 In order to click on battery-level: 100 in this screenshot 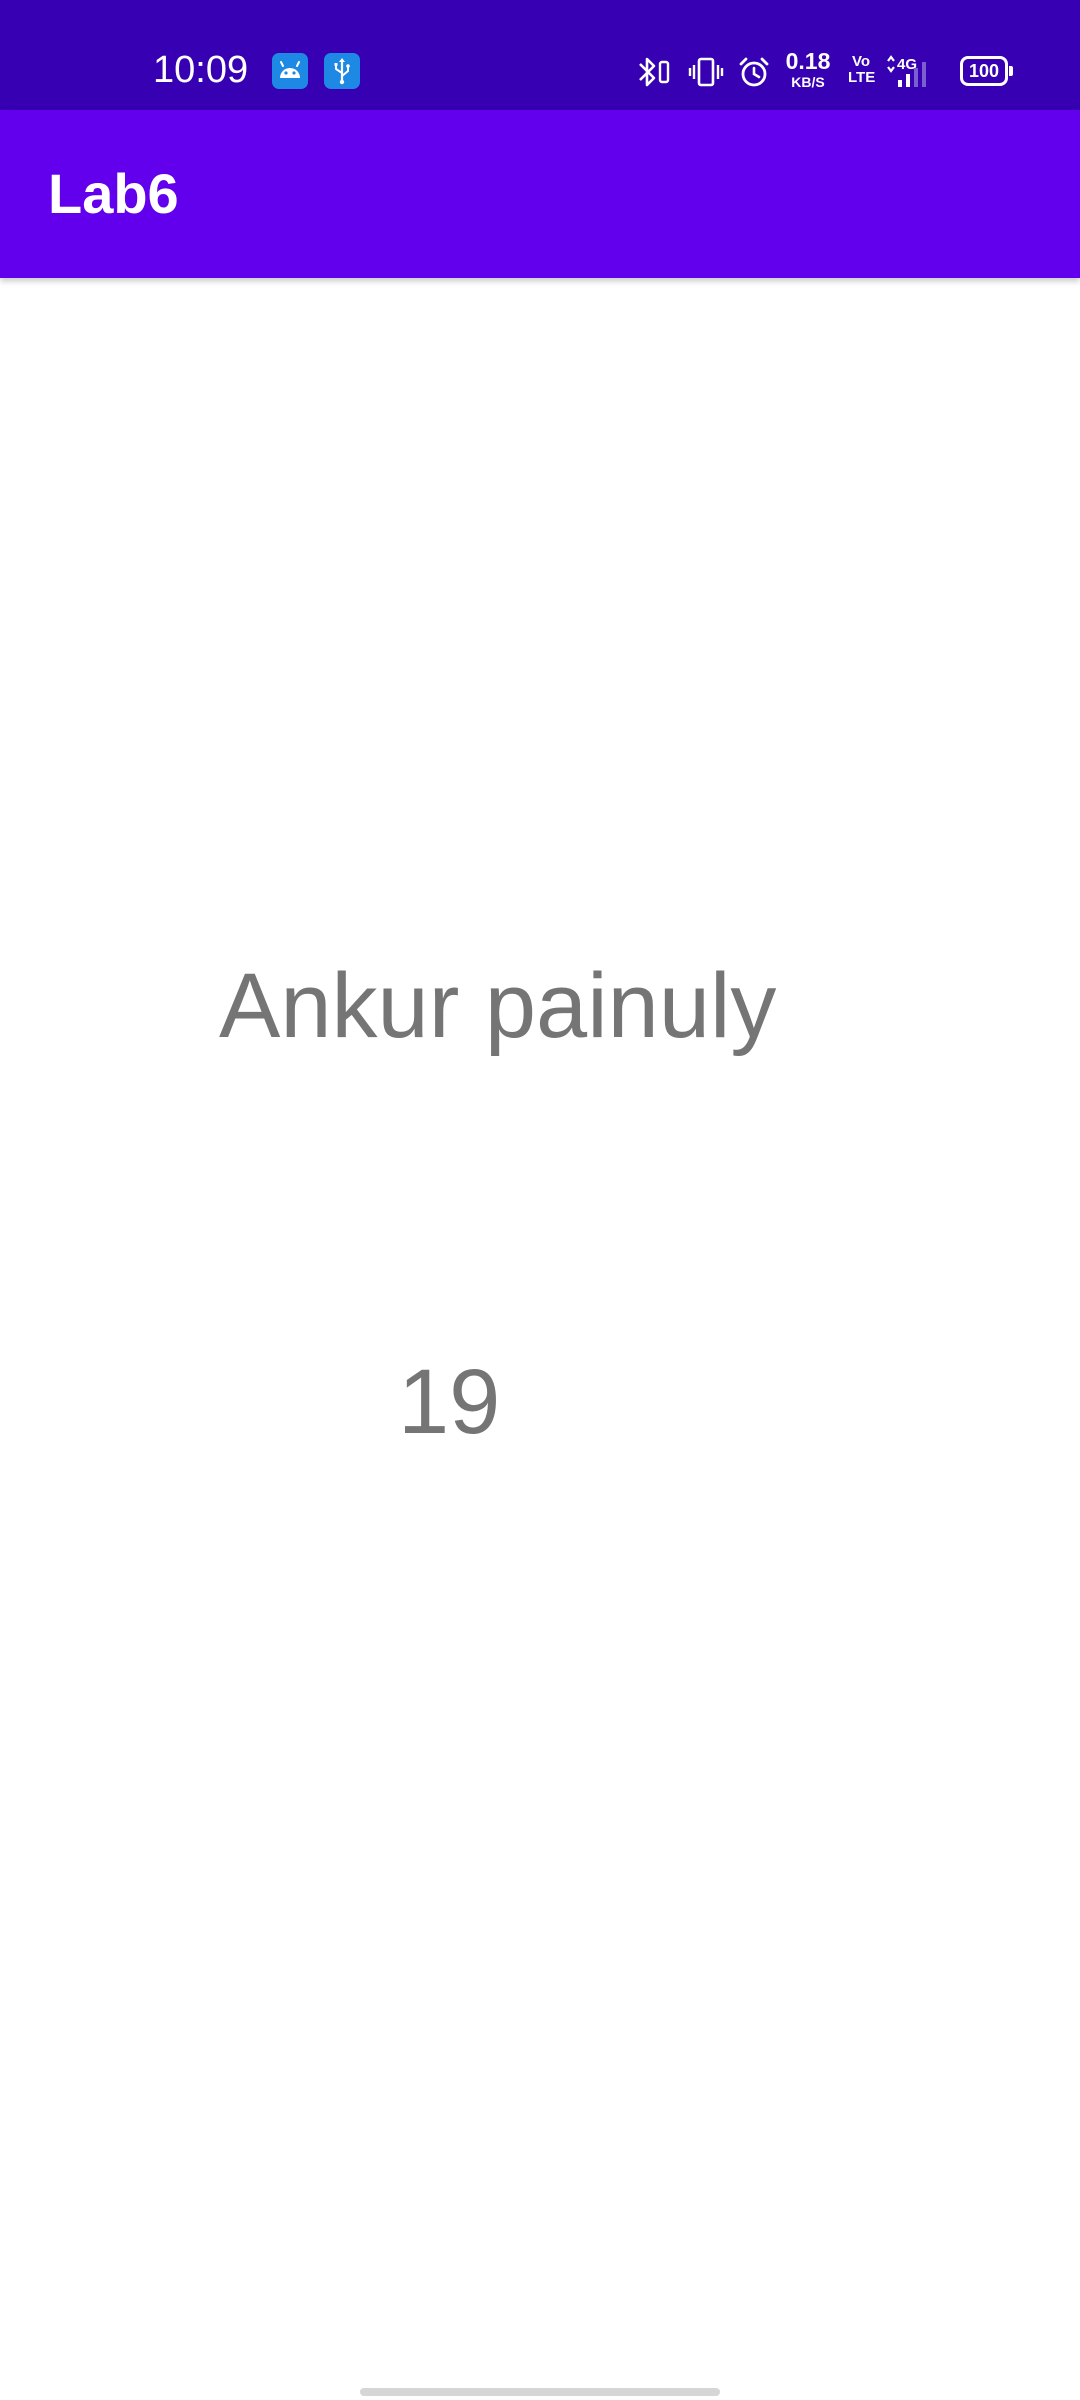, I will do `click(984, 71)`.